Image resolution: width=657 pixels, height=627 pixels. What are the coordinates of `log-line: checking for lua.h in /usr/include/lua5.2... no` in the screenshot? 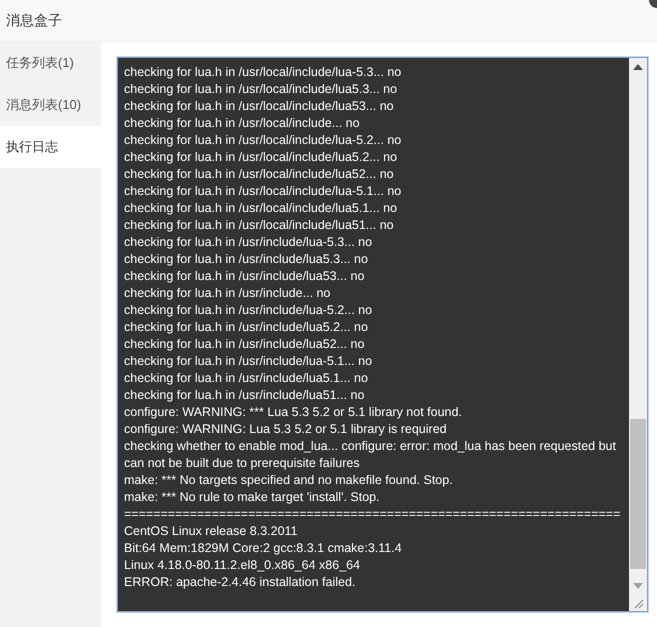 It's located at (246, 327).